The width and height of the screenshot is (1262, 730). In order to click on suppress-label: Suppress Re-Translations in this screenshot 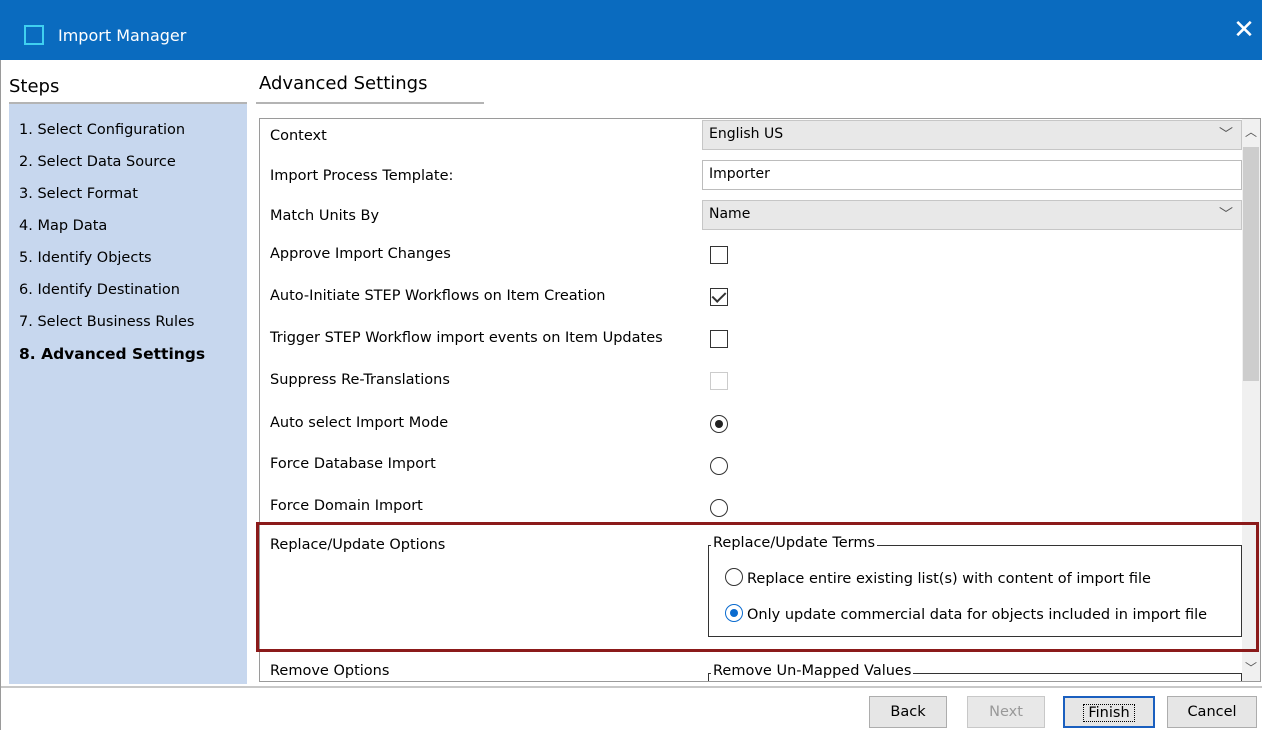, I will do `click(360, 380)`.